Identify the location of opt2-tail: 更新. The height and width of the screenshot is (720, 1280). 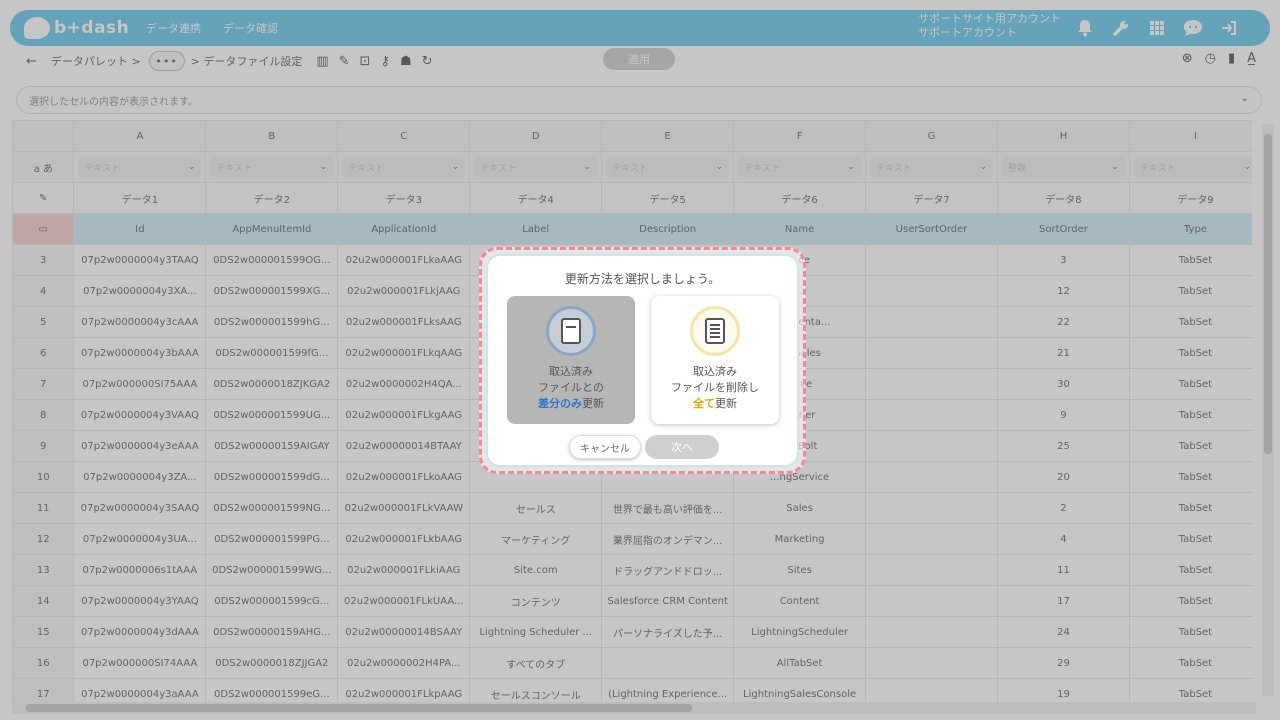
(726, 403).